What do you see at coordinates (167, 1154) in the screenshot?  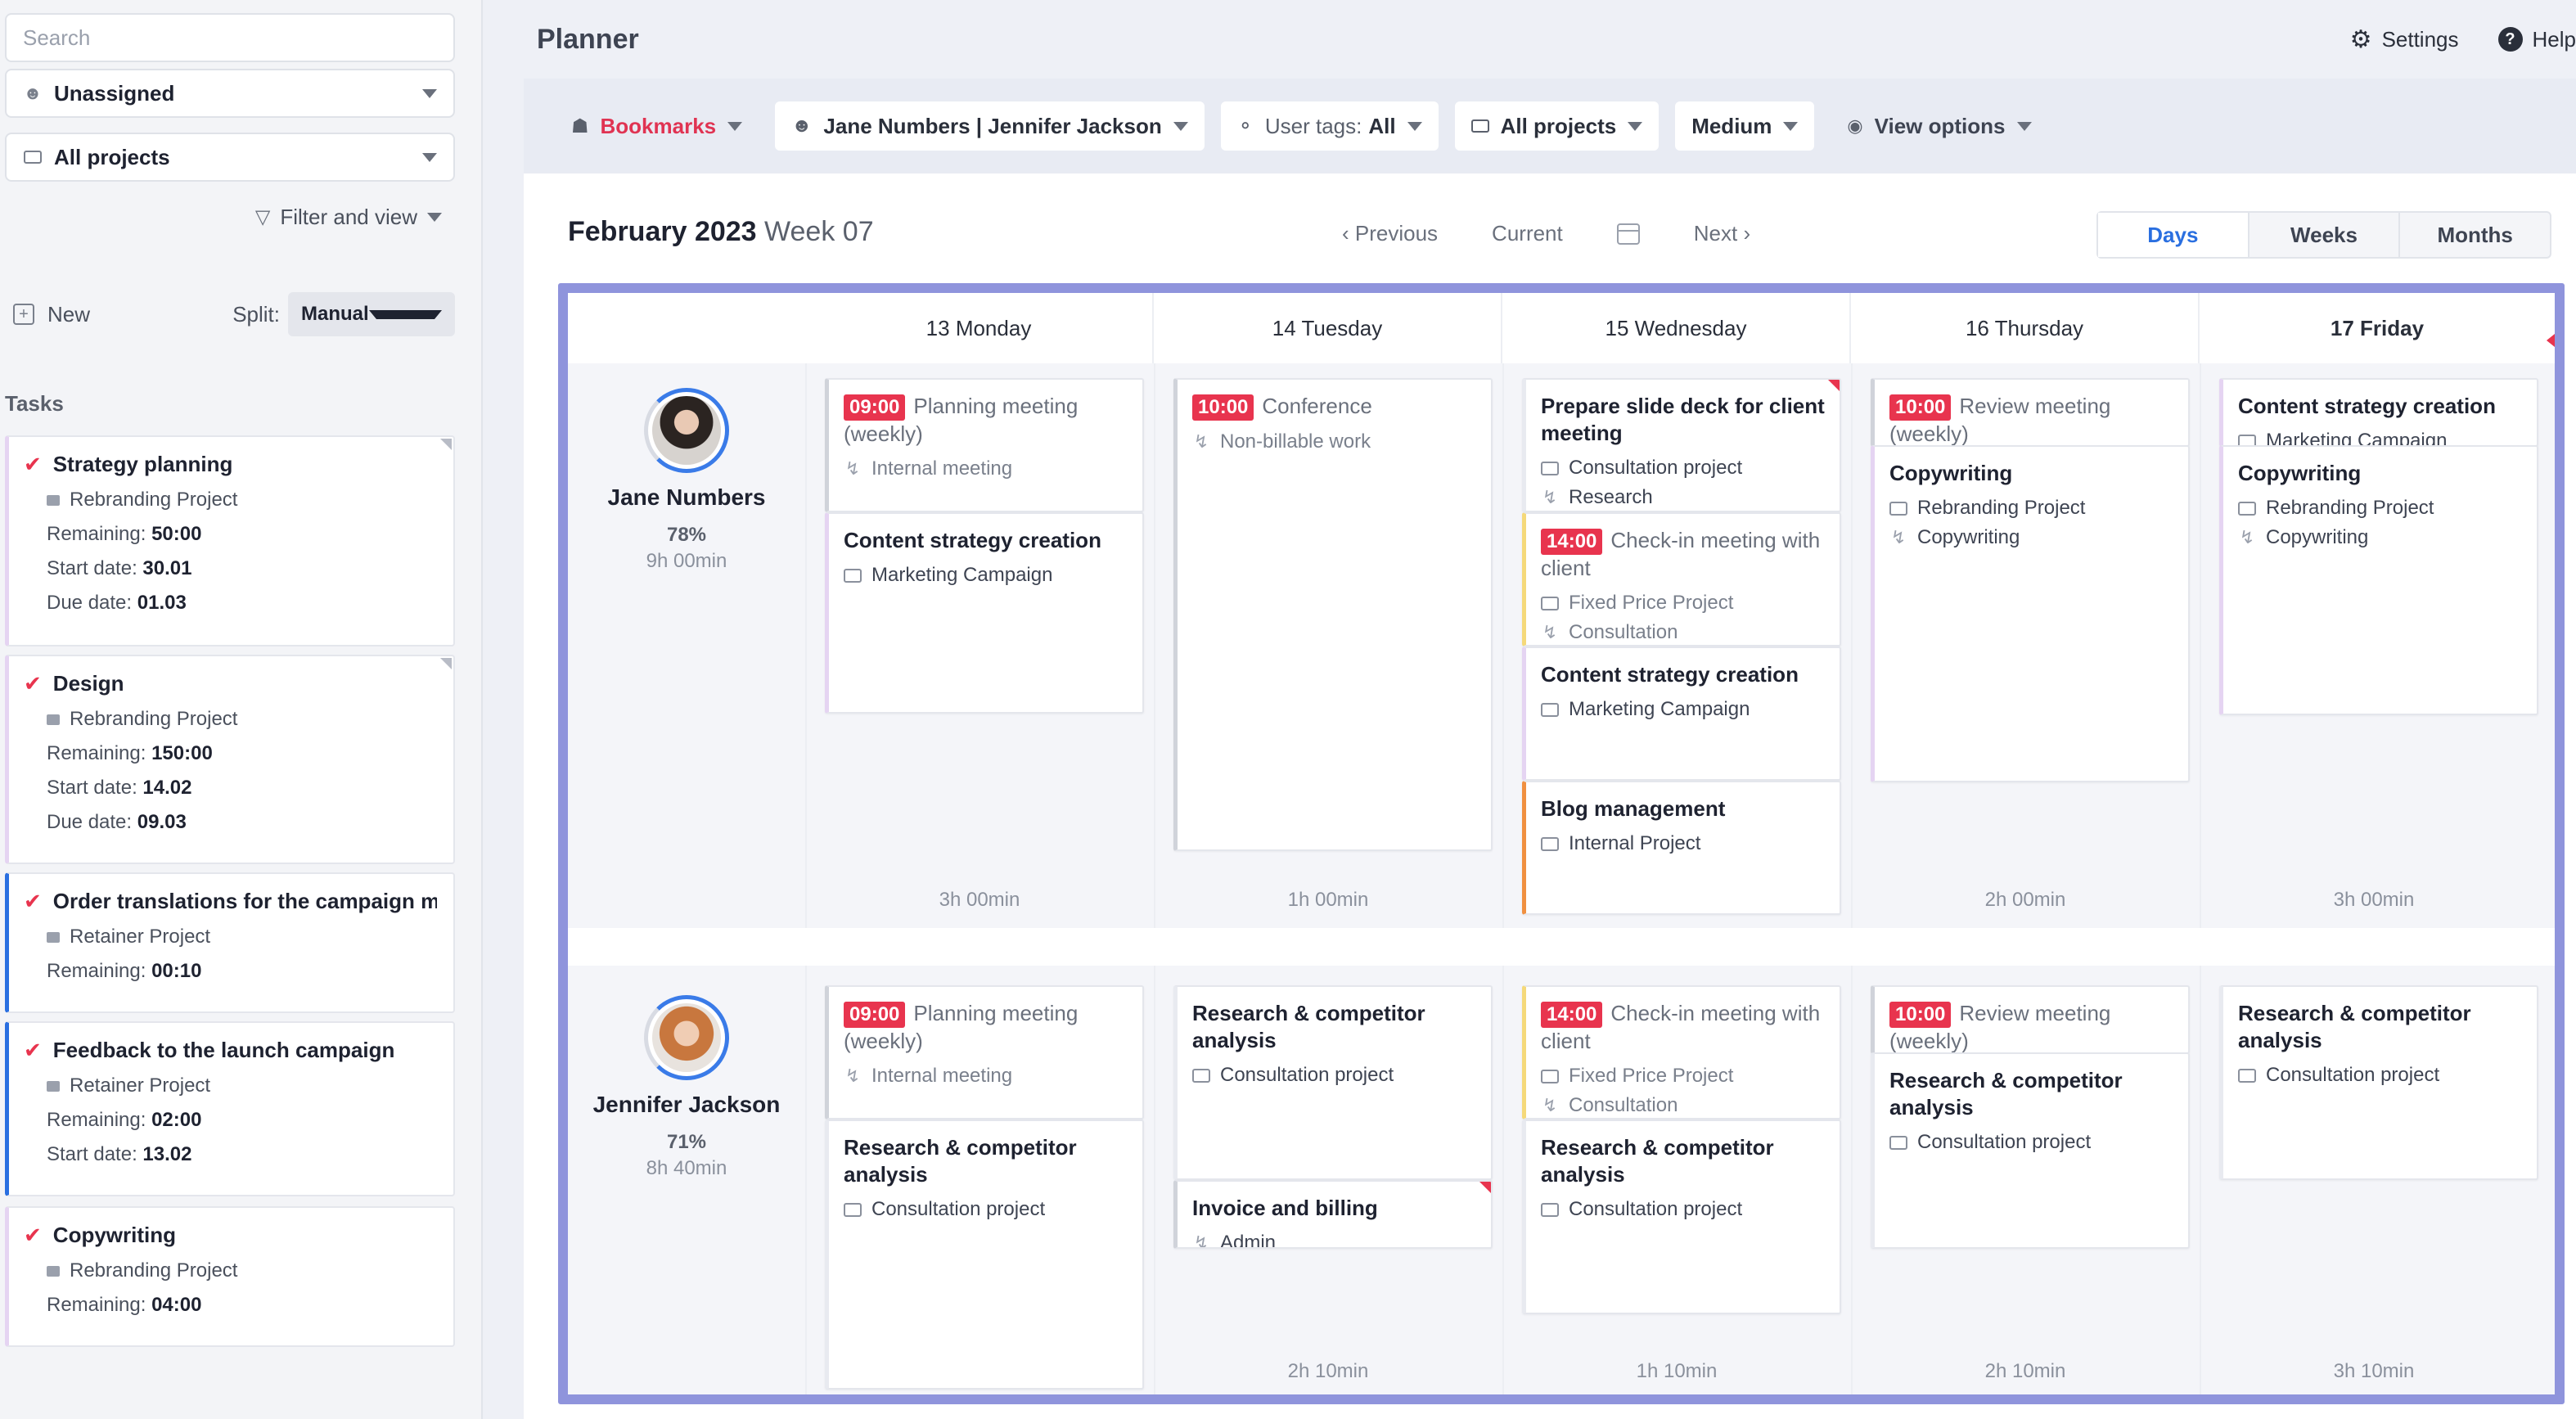 I see `task-start-date: 13.02` at bounding box center [167, 1154].